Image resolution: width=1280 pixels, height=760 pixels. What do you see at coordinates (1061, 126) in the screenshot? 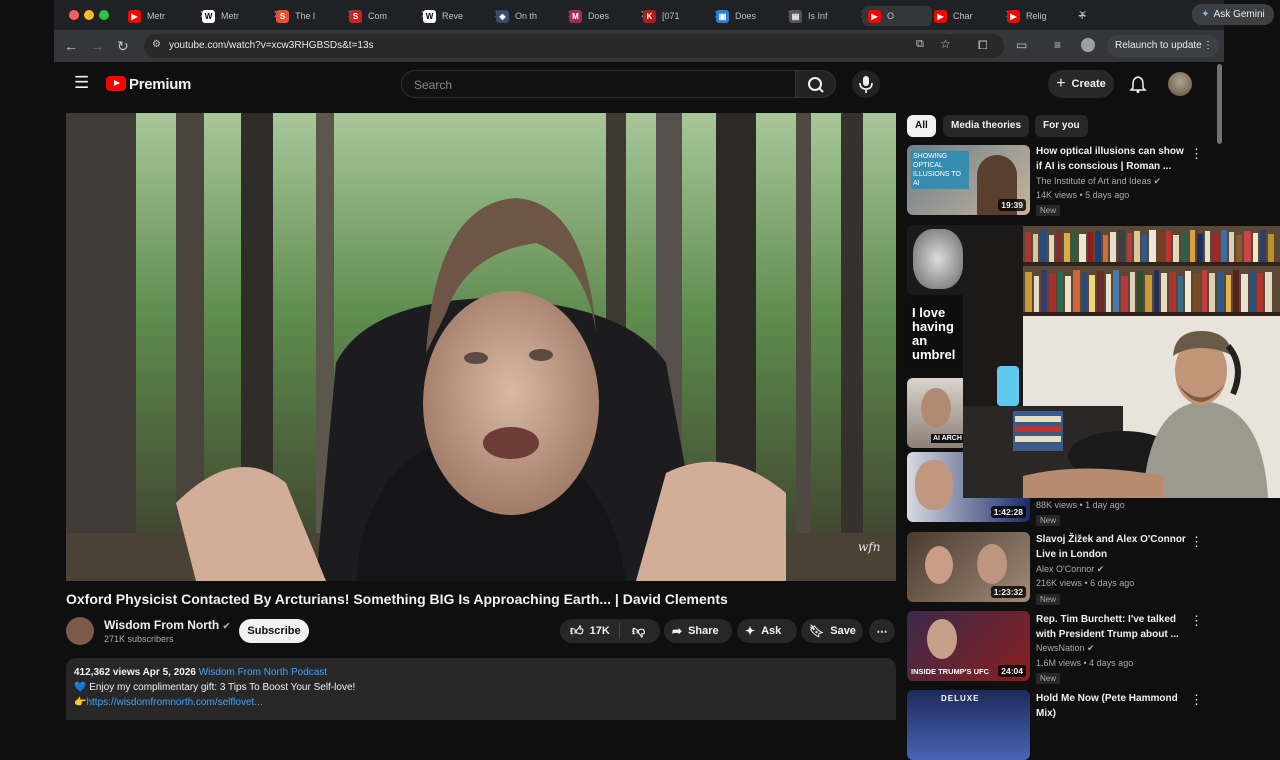
I see `chip-for-you: For you` at bounding box center [1061, 126].